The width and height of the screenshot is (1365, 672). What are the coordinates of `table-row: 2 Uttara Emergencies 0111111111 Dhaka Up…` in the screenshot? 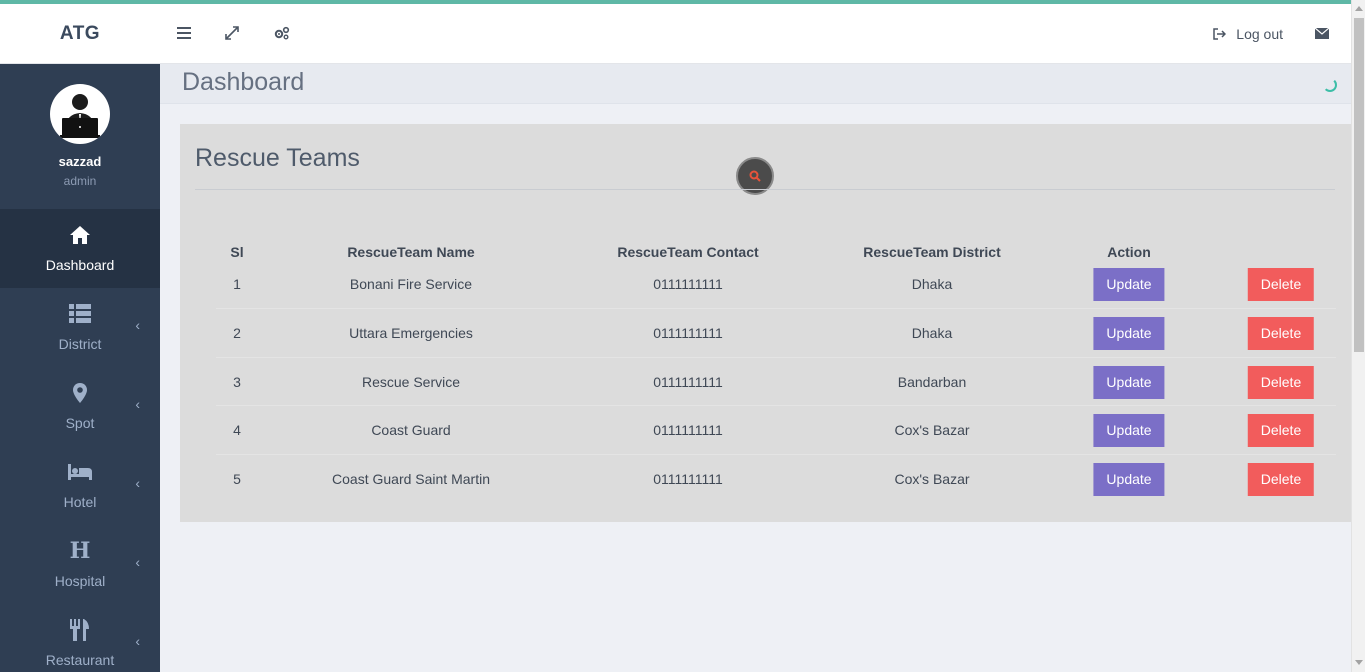 It's located at (776, 332).